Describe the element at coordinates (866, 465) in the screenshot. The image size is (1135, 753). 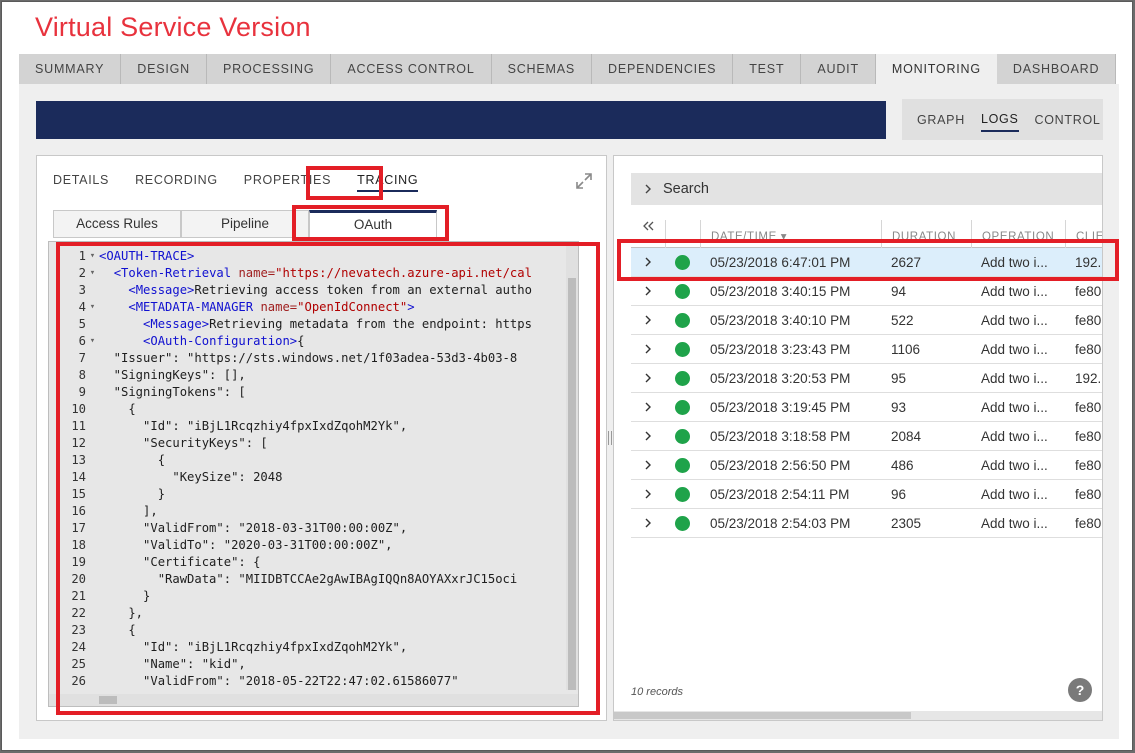
I see `table-row: 05/23/2018 2:56:50 PM 486 Add two i... fe80` at that location.